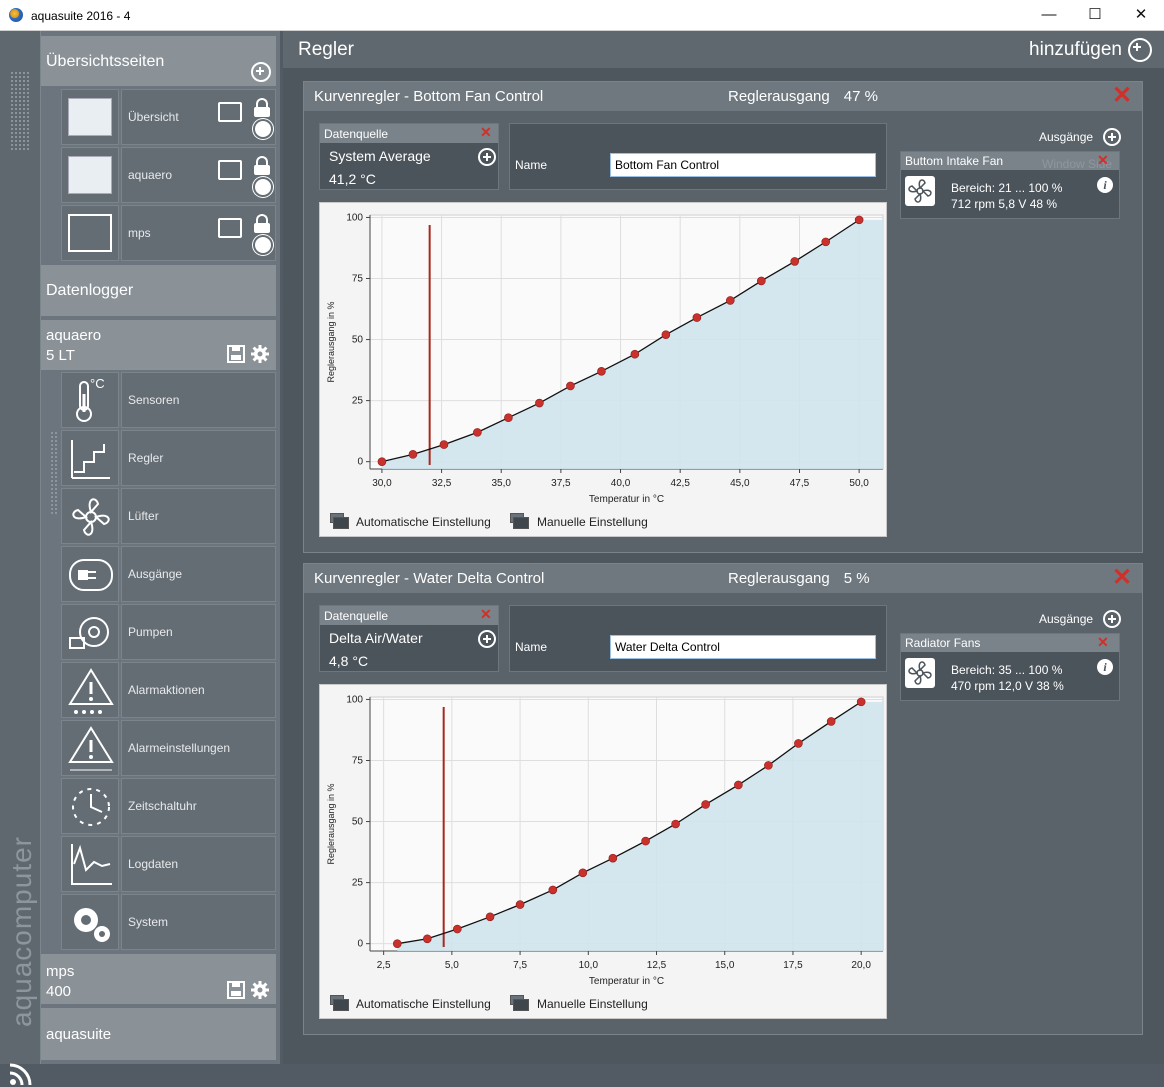 Image resolution: width=1164 pixels, height=1087 pixels. What do you see at coordinates (146, 458) in the screenshot?
I see `sidebar-item-label: Regler` at bounding box center [146, 458].